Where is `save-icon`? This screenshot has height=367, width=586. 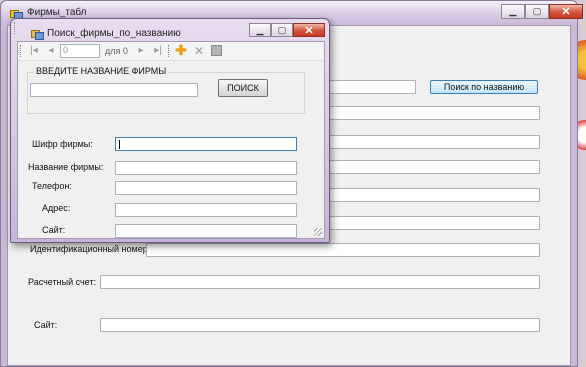 save-icon is located at coordinates (216, 50).